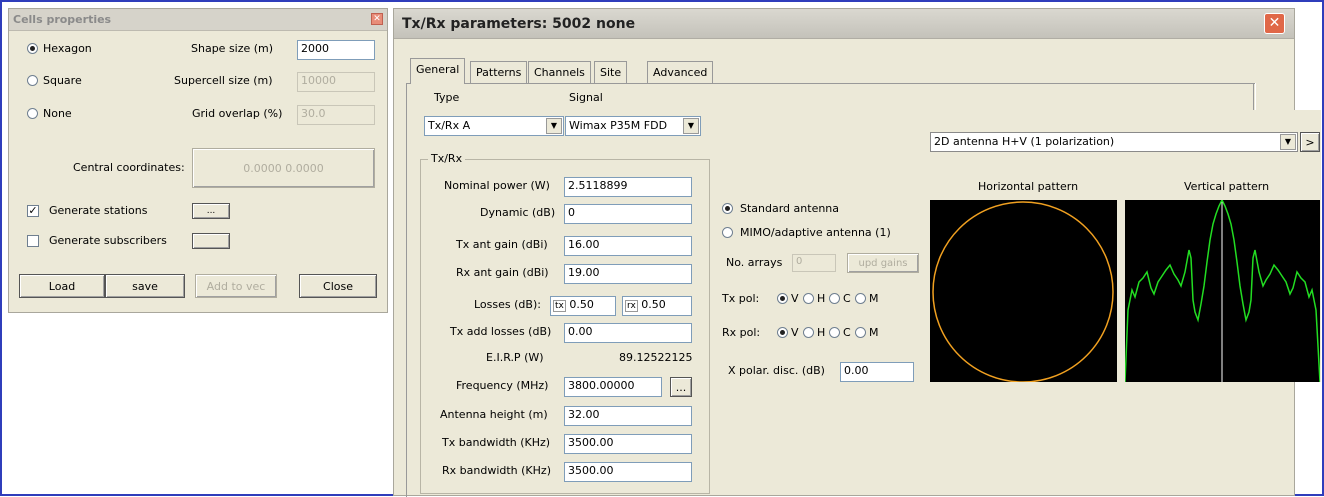  I want to click on tab-patterns: Patterns, so click(499, 72).